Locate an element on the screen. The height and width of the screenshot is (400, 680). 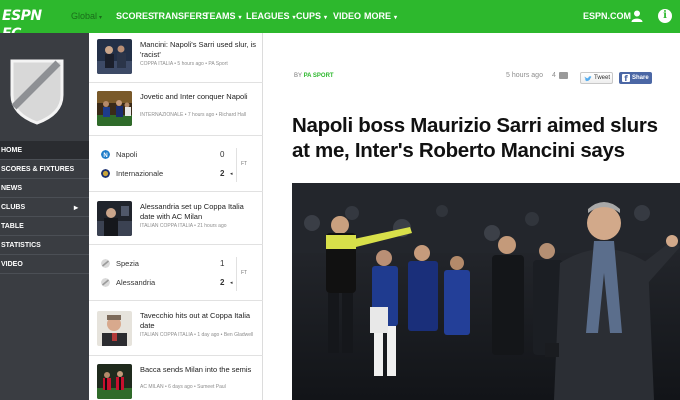
nav-more: MORE ▾ is located at coordinates (380, 16).